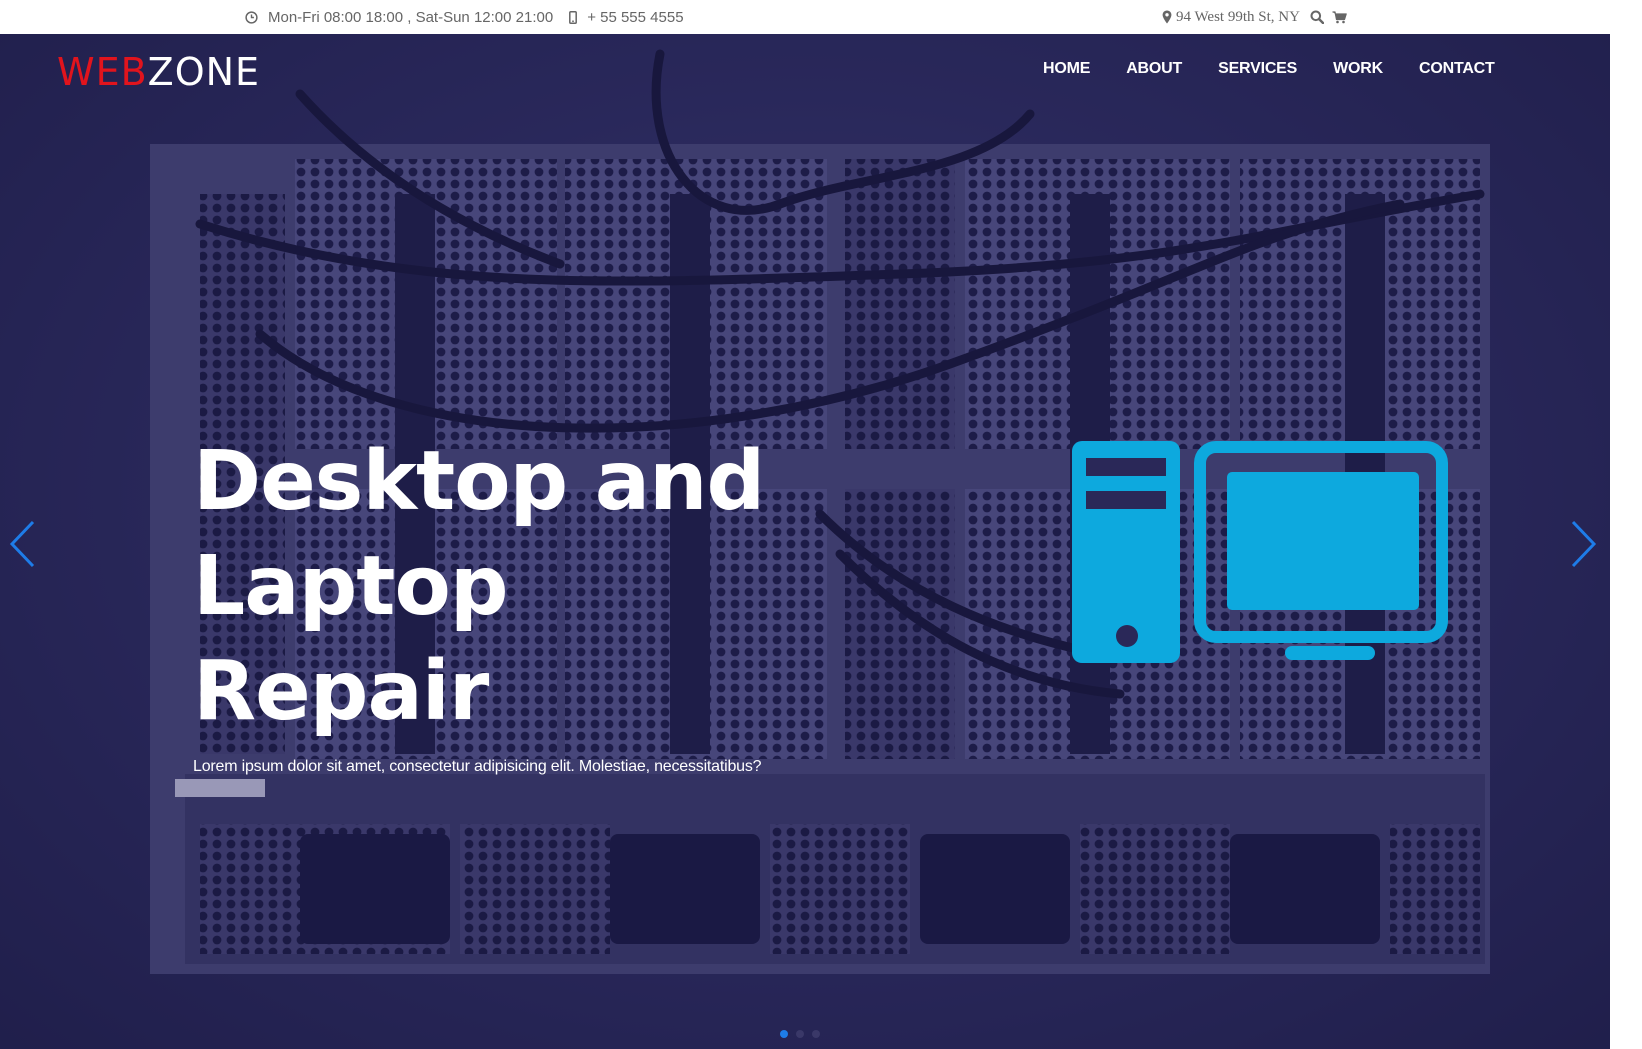 The height and width of the screenshot is (1049, 1642). I want to click on slider-pagination, so click(804, 1034).